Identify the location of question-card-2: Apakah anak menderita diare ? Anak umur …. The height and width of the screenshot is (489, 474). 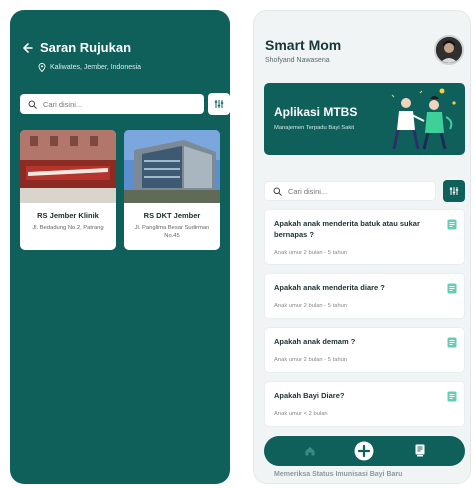
(364, 296).